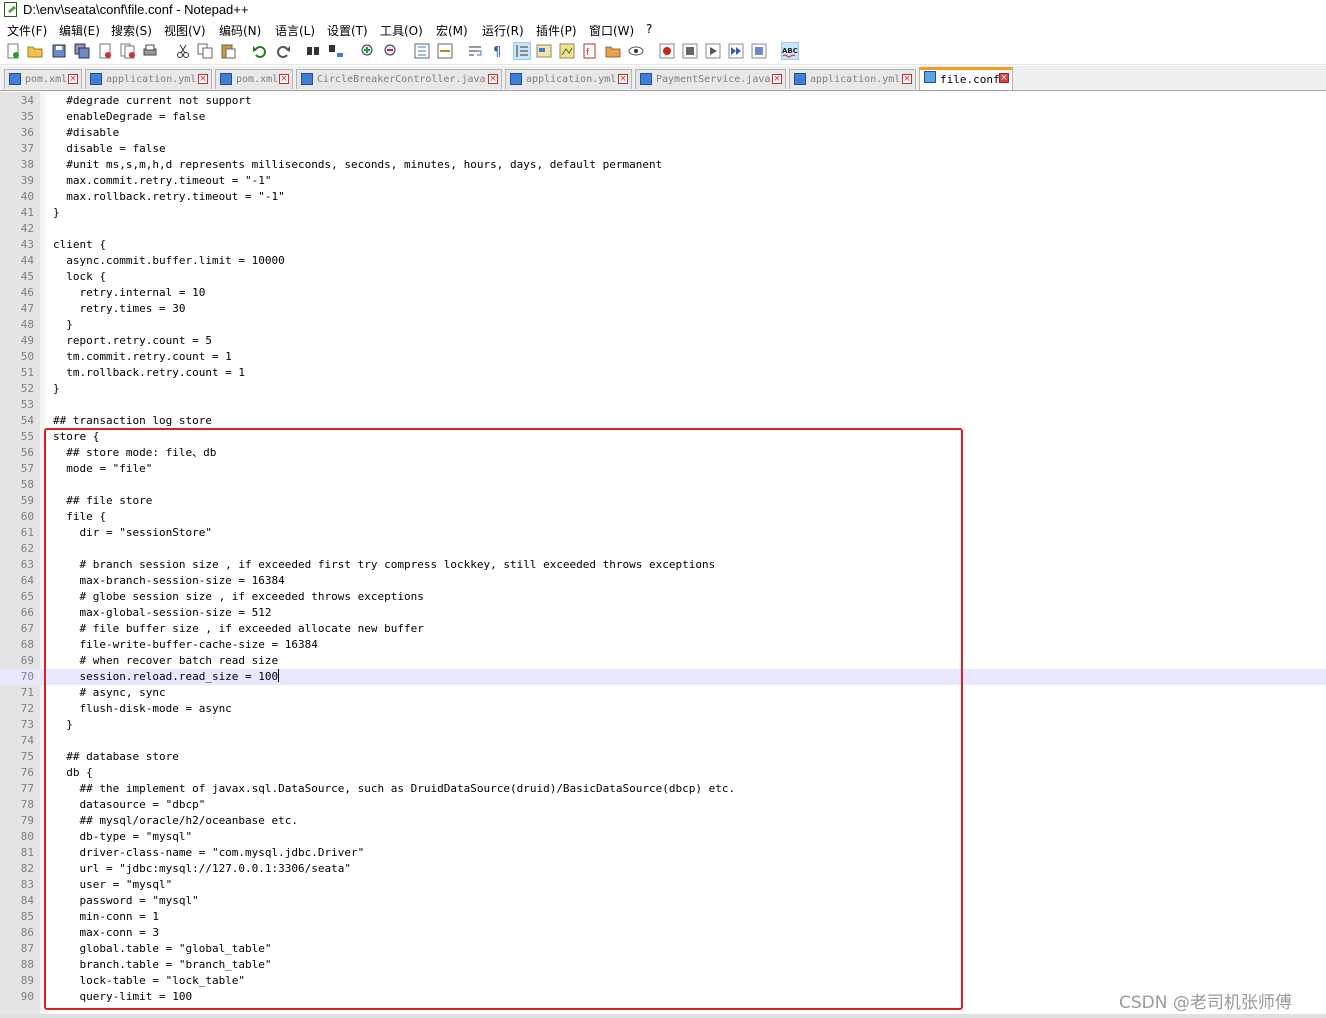  Describe the element at coordinates (663, 693) in the screenshot. I see `code-line: 71 # async, sync` at that location.